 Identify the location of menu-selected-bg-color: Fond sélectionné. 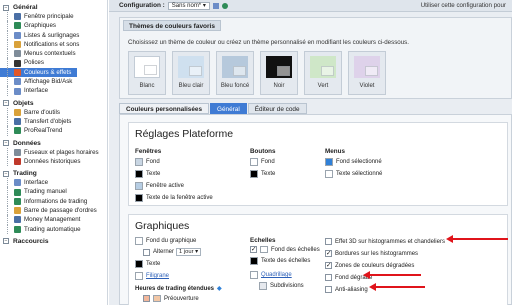
(353, 162).